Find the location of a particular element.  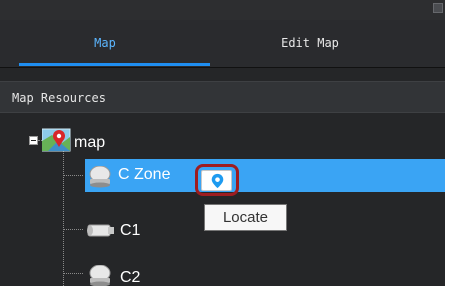

tree-root-label: map is located at coordinates (90, 142).